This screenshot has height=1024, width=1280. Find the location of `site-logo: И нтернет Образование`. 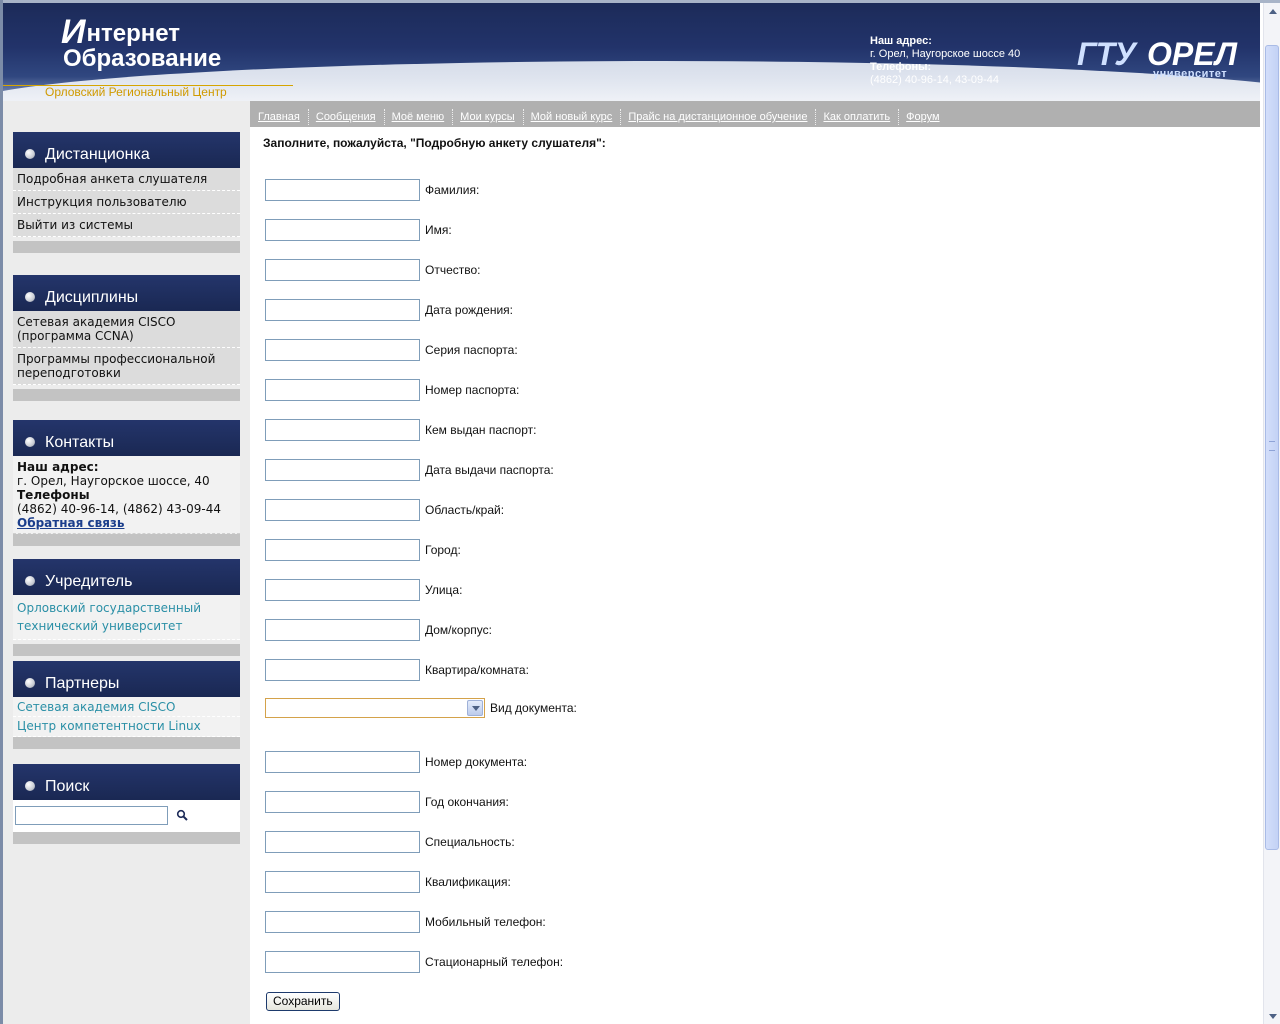

site-logo: И нтернет Образование is located at coordinates (141, 42).